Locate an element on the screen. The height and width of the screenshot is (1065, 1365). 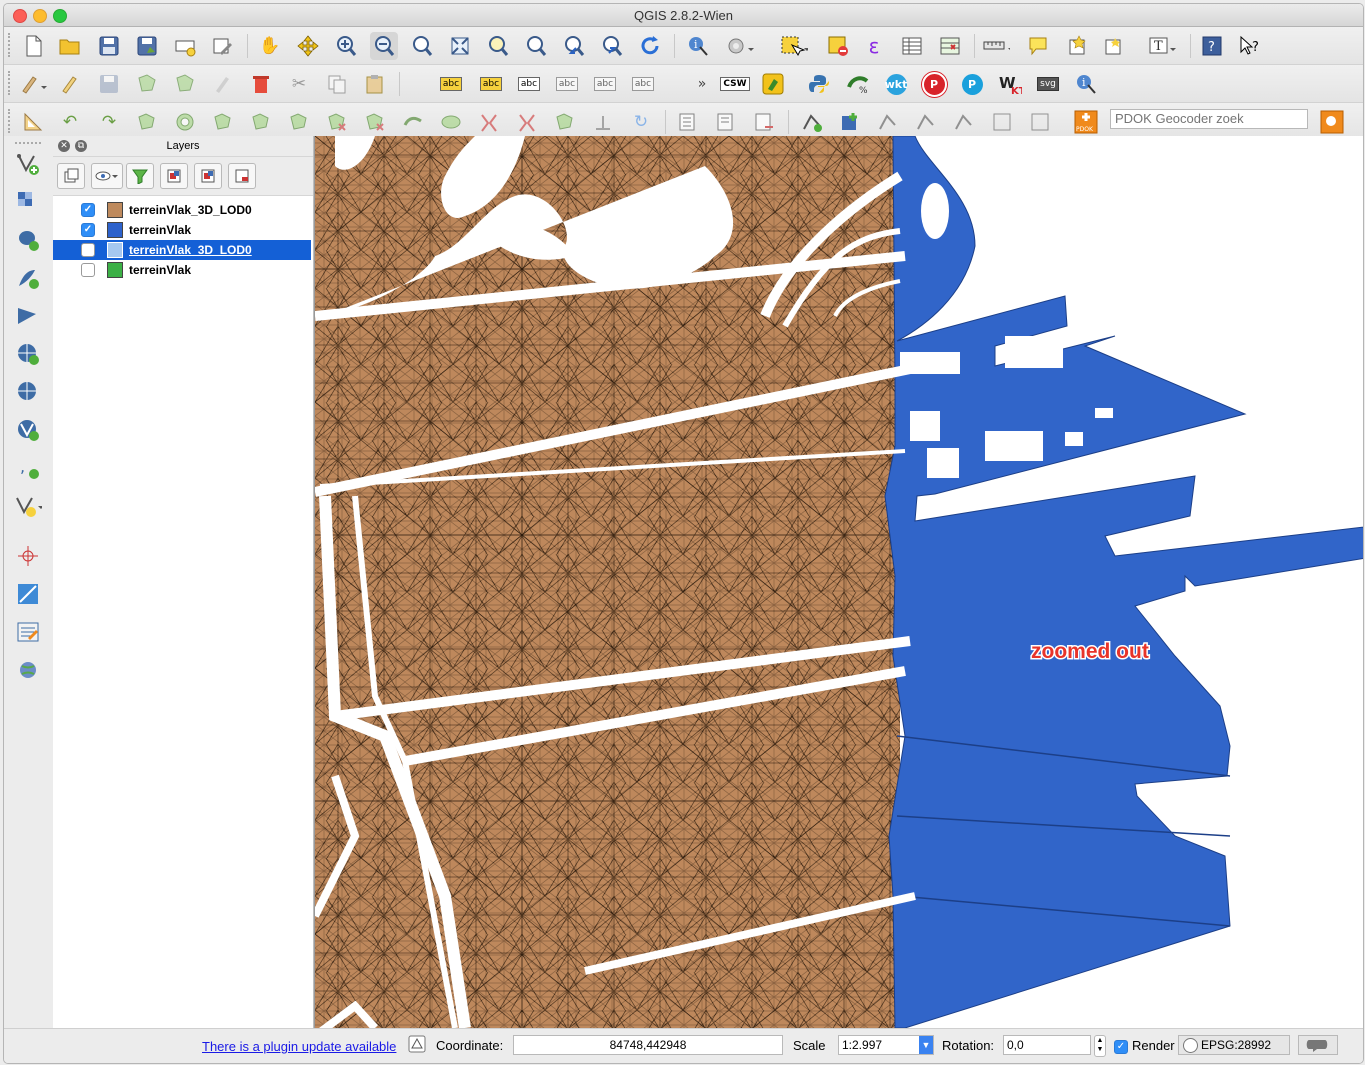
merge-features-icon is located at coordinates (527, 122).